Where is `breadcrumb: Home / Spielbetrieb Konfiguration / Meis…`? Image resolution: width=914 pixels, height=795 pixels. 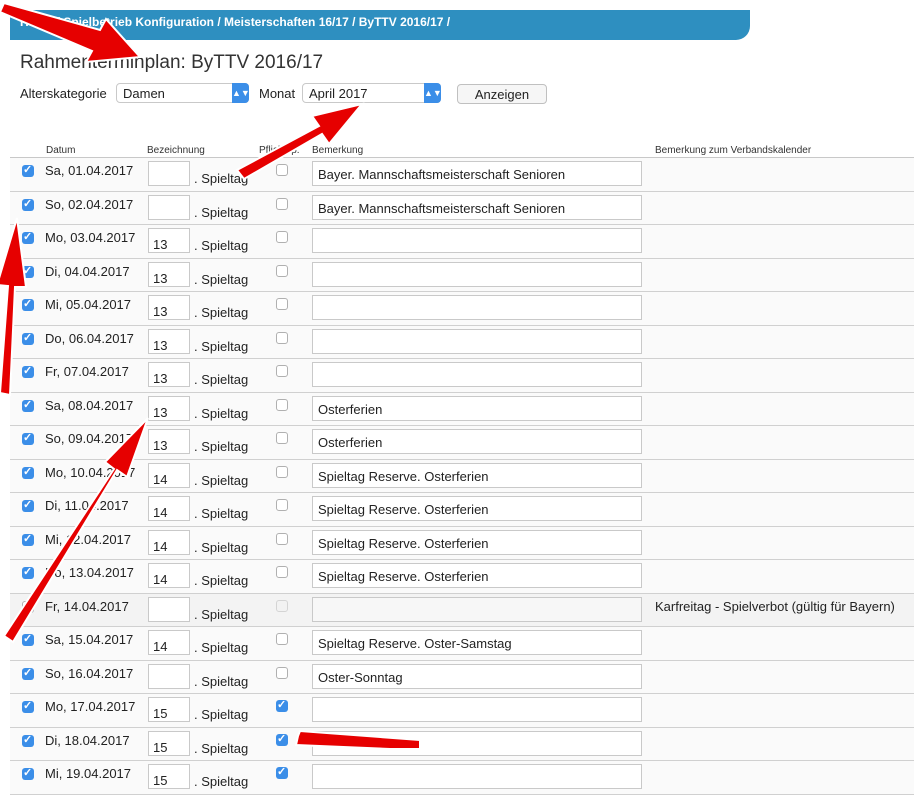 breadcrumb: Home / Spielbetrieb Konfiguration / Meis… is located at coordinates (235, 22).